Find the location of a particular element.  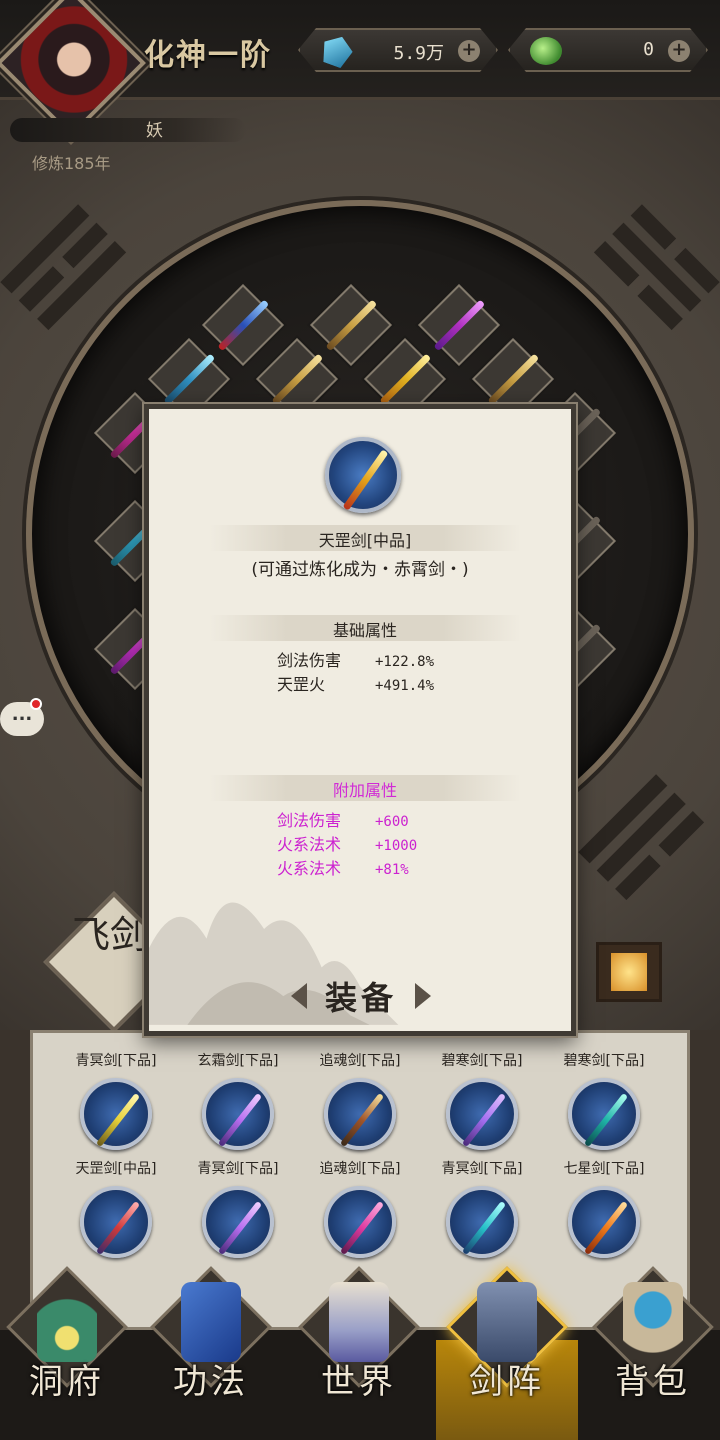

base-attr-band: 基础属性 is located at coordinates (365, 628).